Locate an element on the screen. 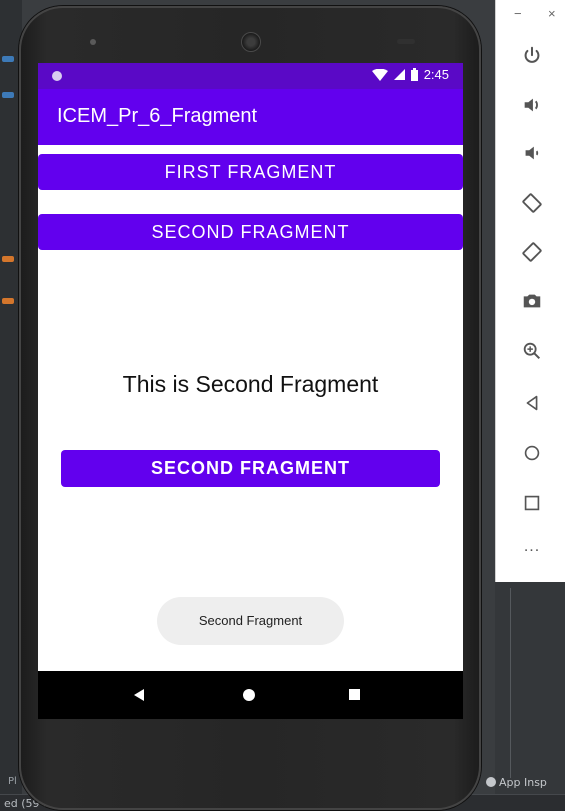 This screenshot has height=811, width=565. rotate-left-icon is located at coordinates (532, 203).